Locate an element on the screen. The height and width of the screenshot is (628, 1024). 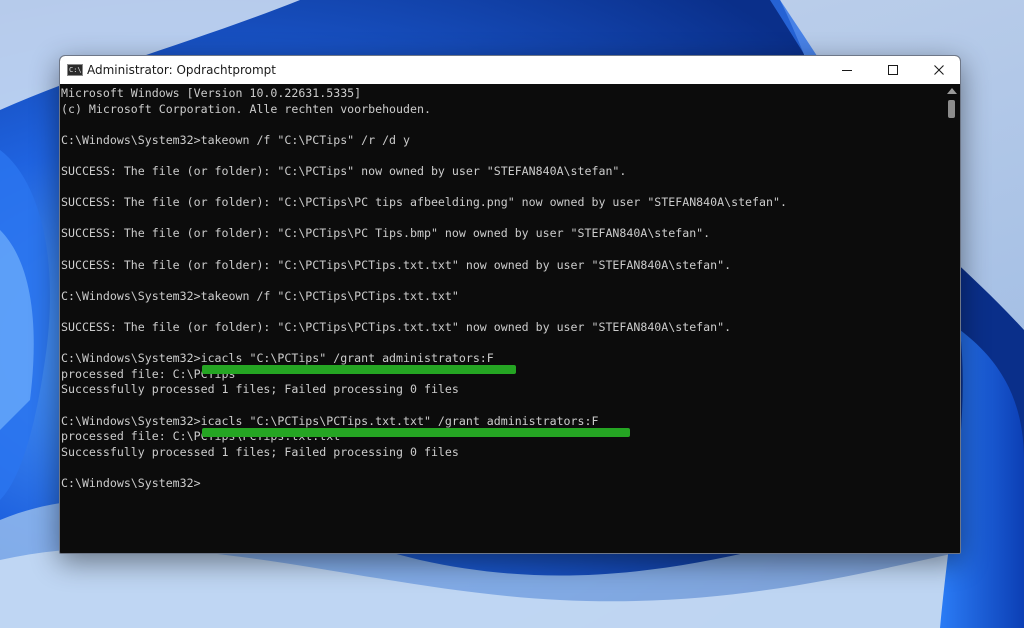
close-button is located at coordinates (938, 70).